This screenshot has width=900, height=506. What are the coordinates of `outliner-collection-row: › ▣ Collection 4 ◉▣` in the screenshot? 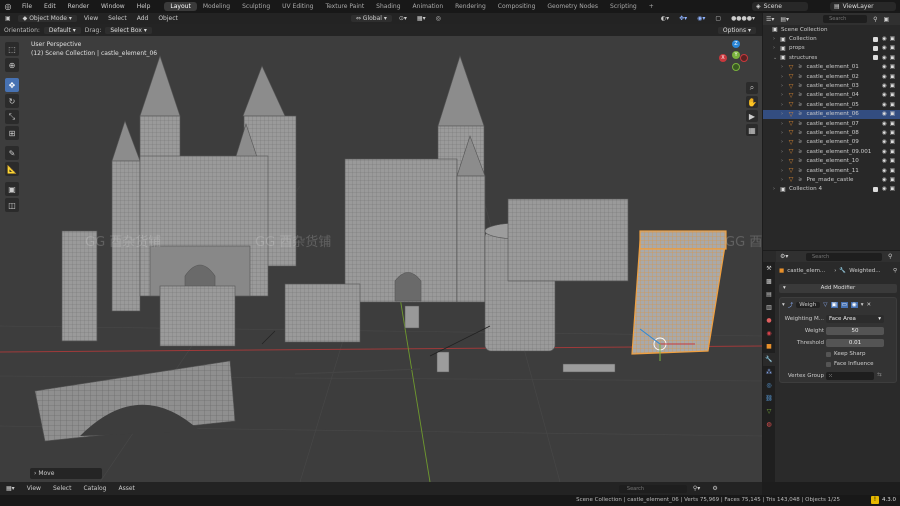 It's located at (831, 189).